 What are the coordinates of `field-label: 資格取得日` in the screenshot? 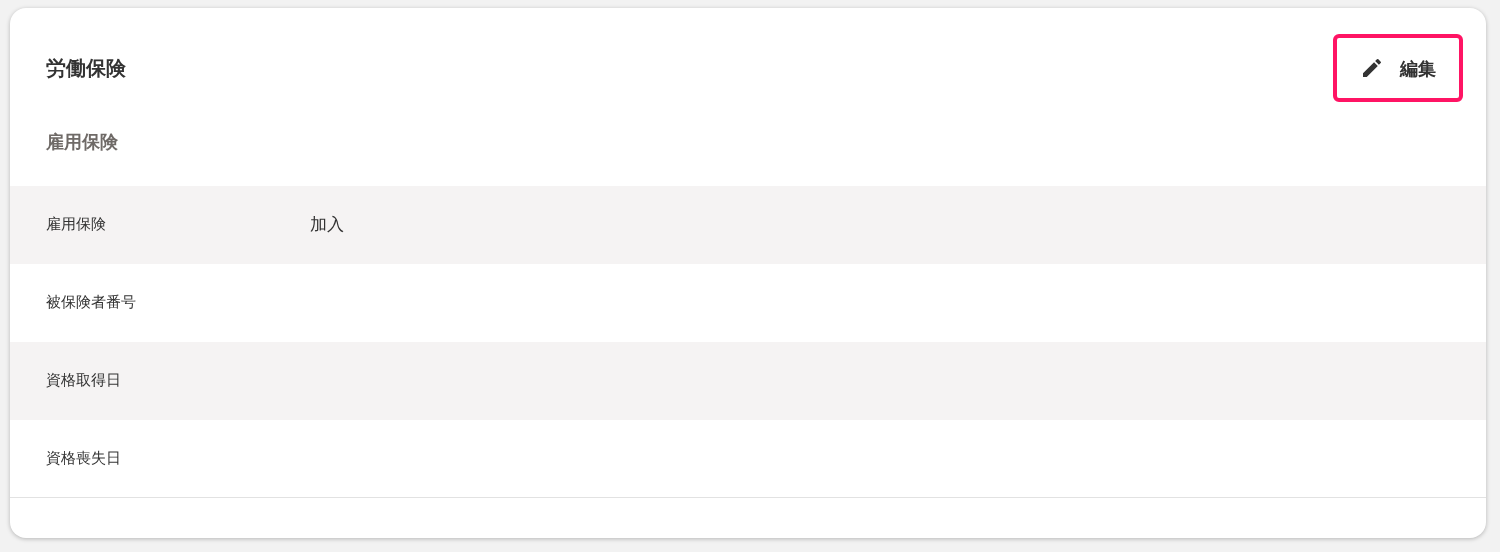 It's located at (84, 381).